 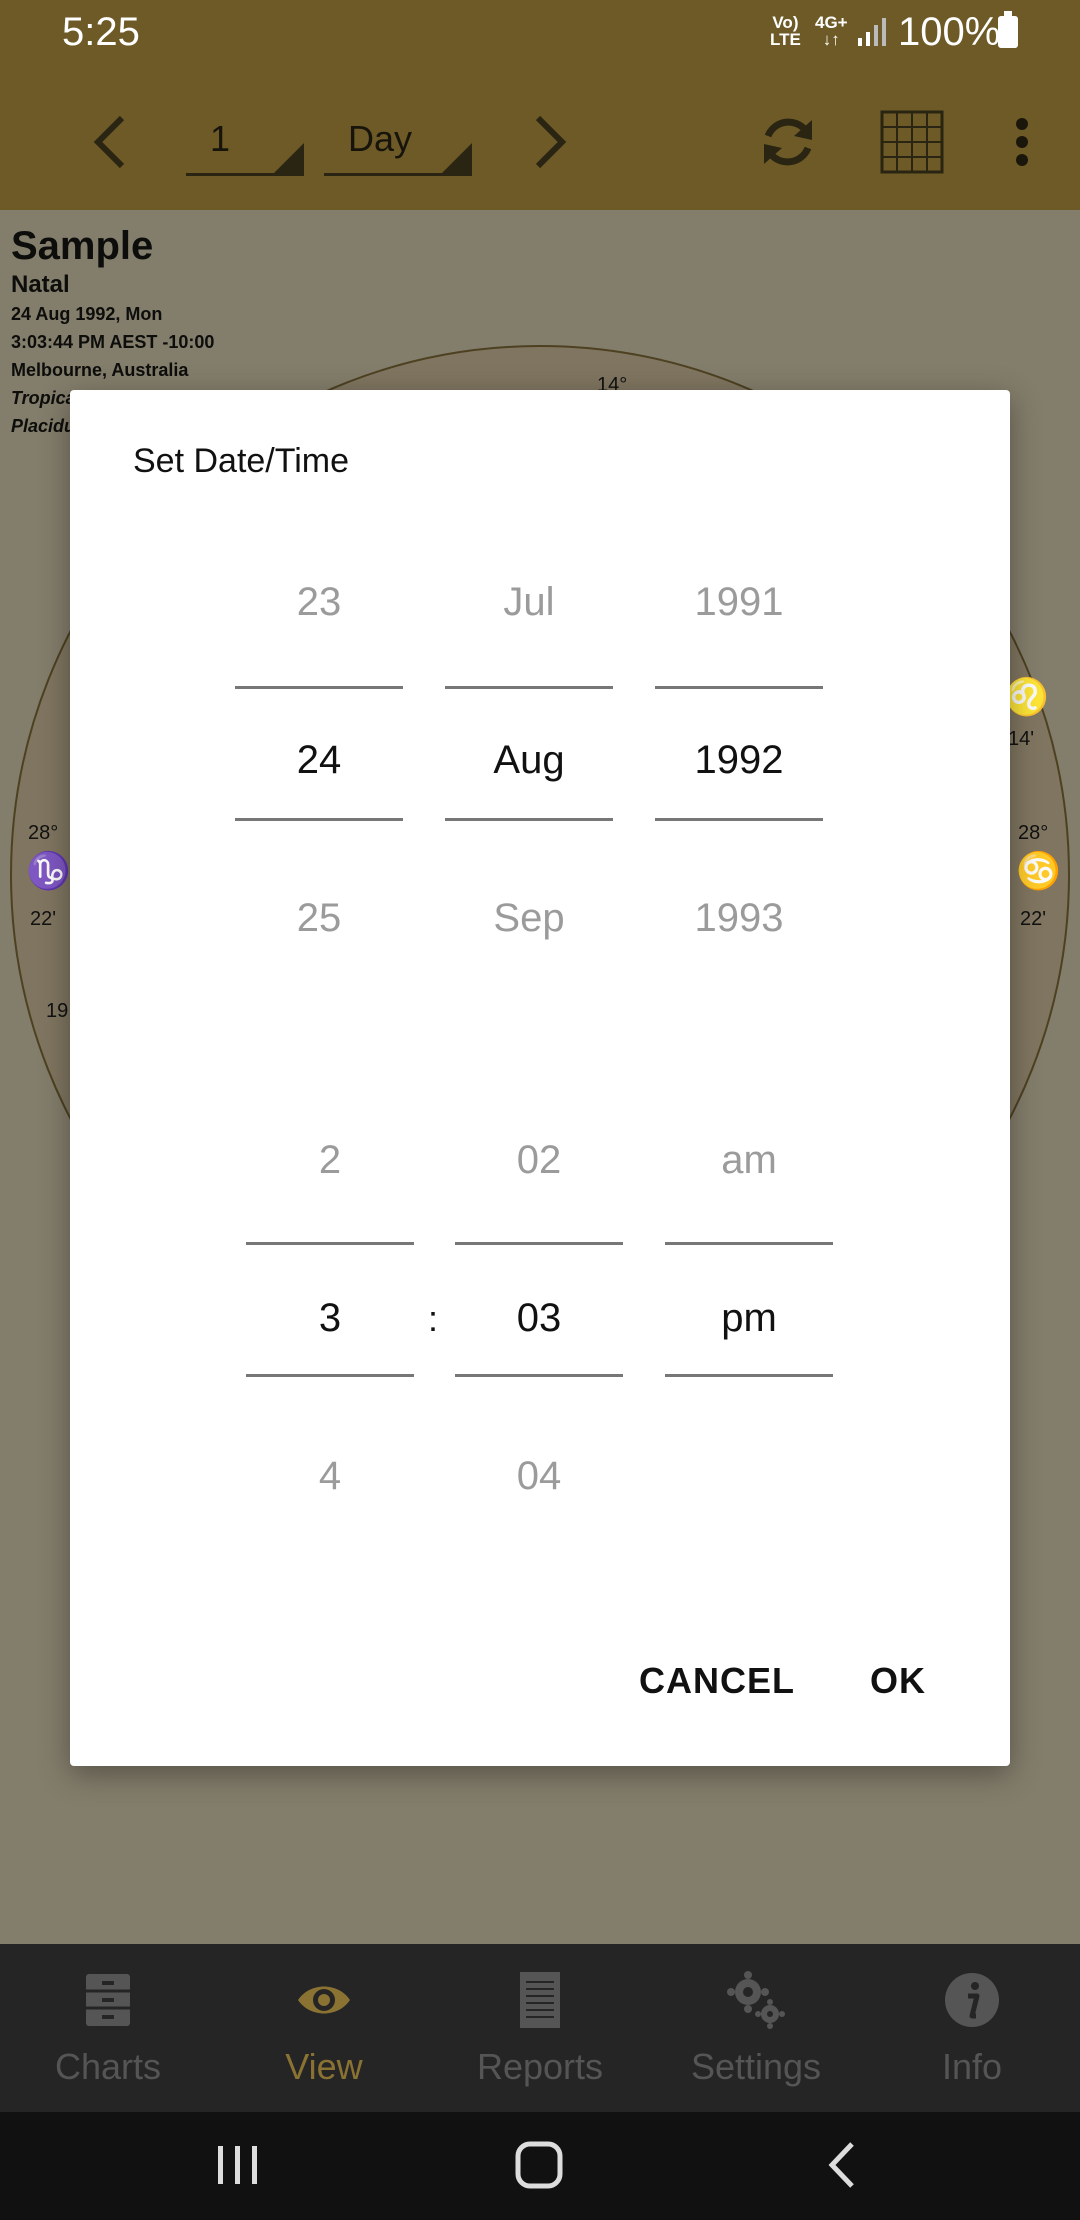 What do you see at coordinates (43, 833) in the screenshot?
I see `wheel-left-degree: 28°` at bounding box center [43, 833].